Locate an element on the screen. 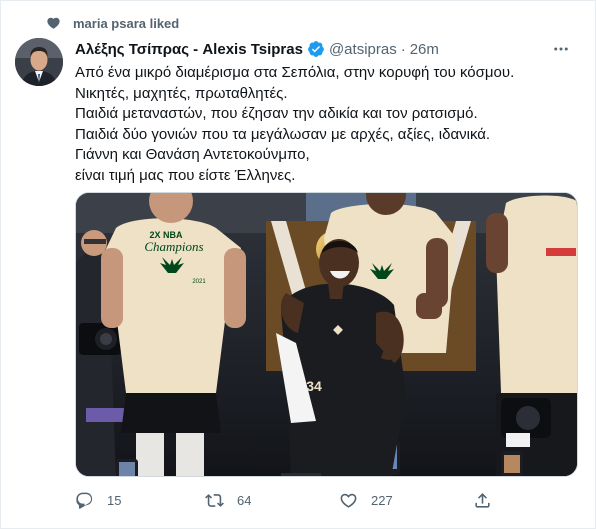  verified-badge-icon is located at coordinates (316, 49).